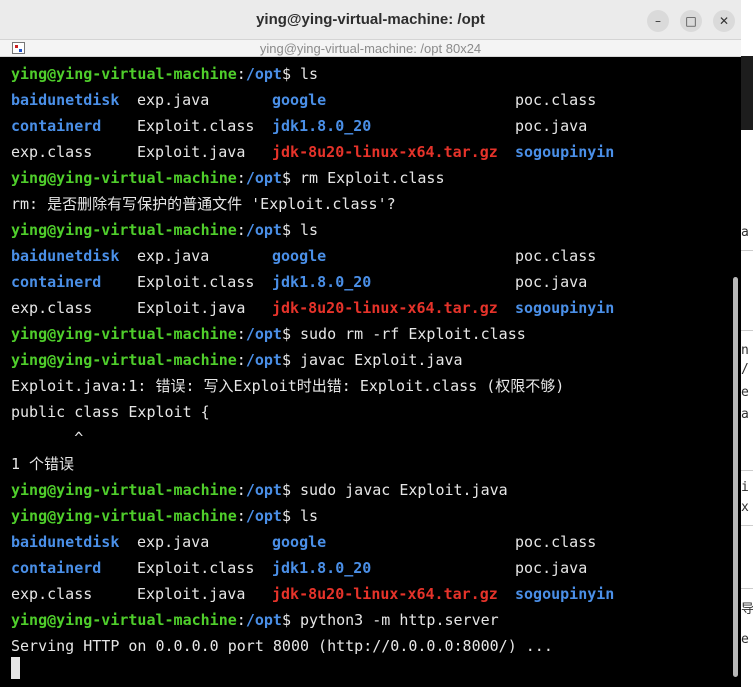 Image resolution: width=753 pixels, height=687 pixels. I want to click on command-text: sudo javac Exploit.java, so click(404, 490).